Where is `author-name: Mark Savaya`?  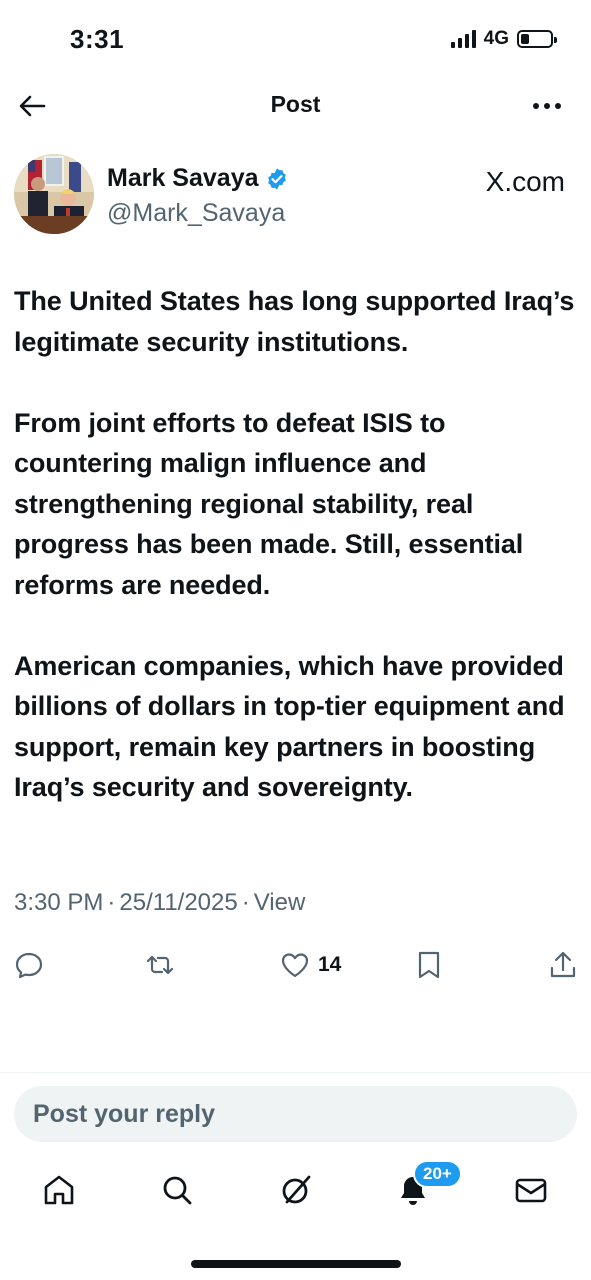 author-name: Mark Savaya is located at coordinates (183, 178).